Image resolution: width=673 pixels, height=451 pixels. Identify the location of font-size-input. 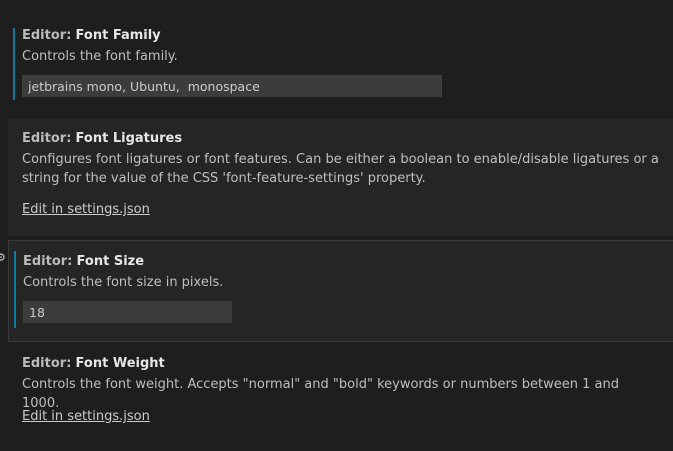
(127, 312).